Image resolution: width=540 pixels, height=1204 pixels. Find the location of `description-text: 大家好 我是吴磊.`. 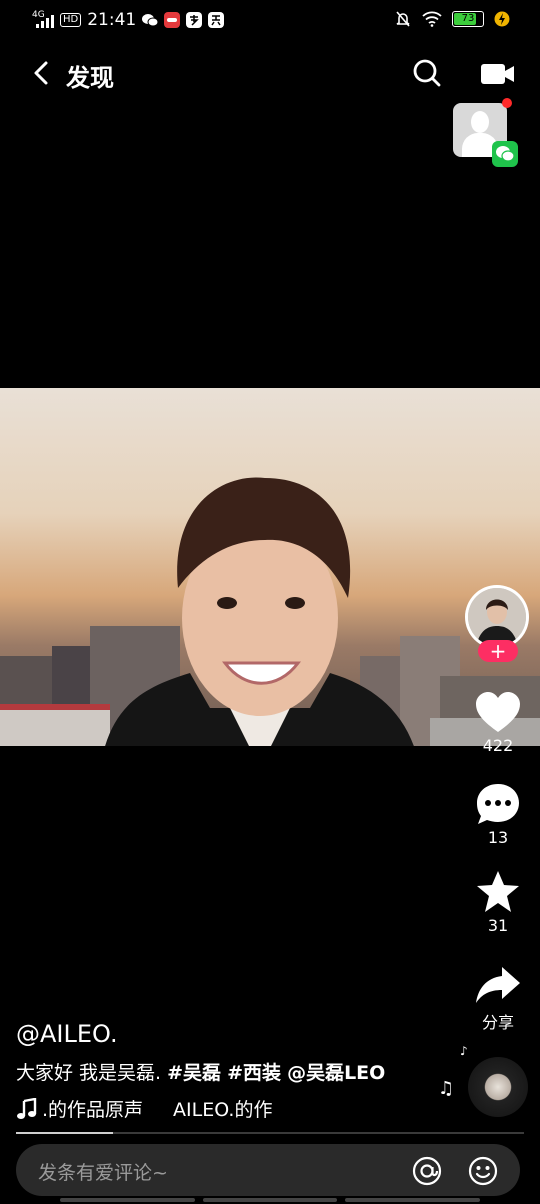

description-text: 大家好 我是吴磊. is located at coordinates (89, 1073).